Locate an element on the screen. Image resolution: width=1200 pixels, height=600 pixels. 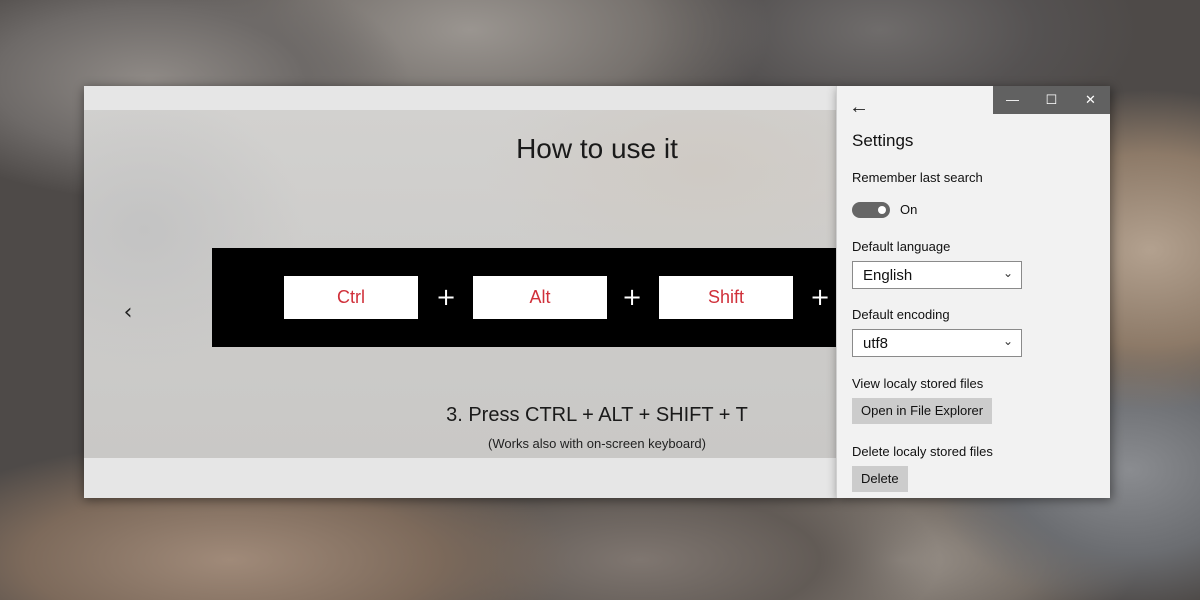
remember-search-label: Remember last search is located at coordinates (917, 177).